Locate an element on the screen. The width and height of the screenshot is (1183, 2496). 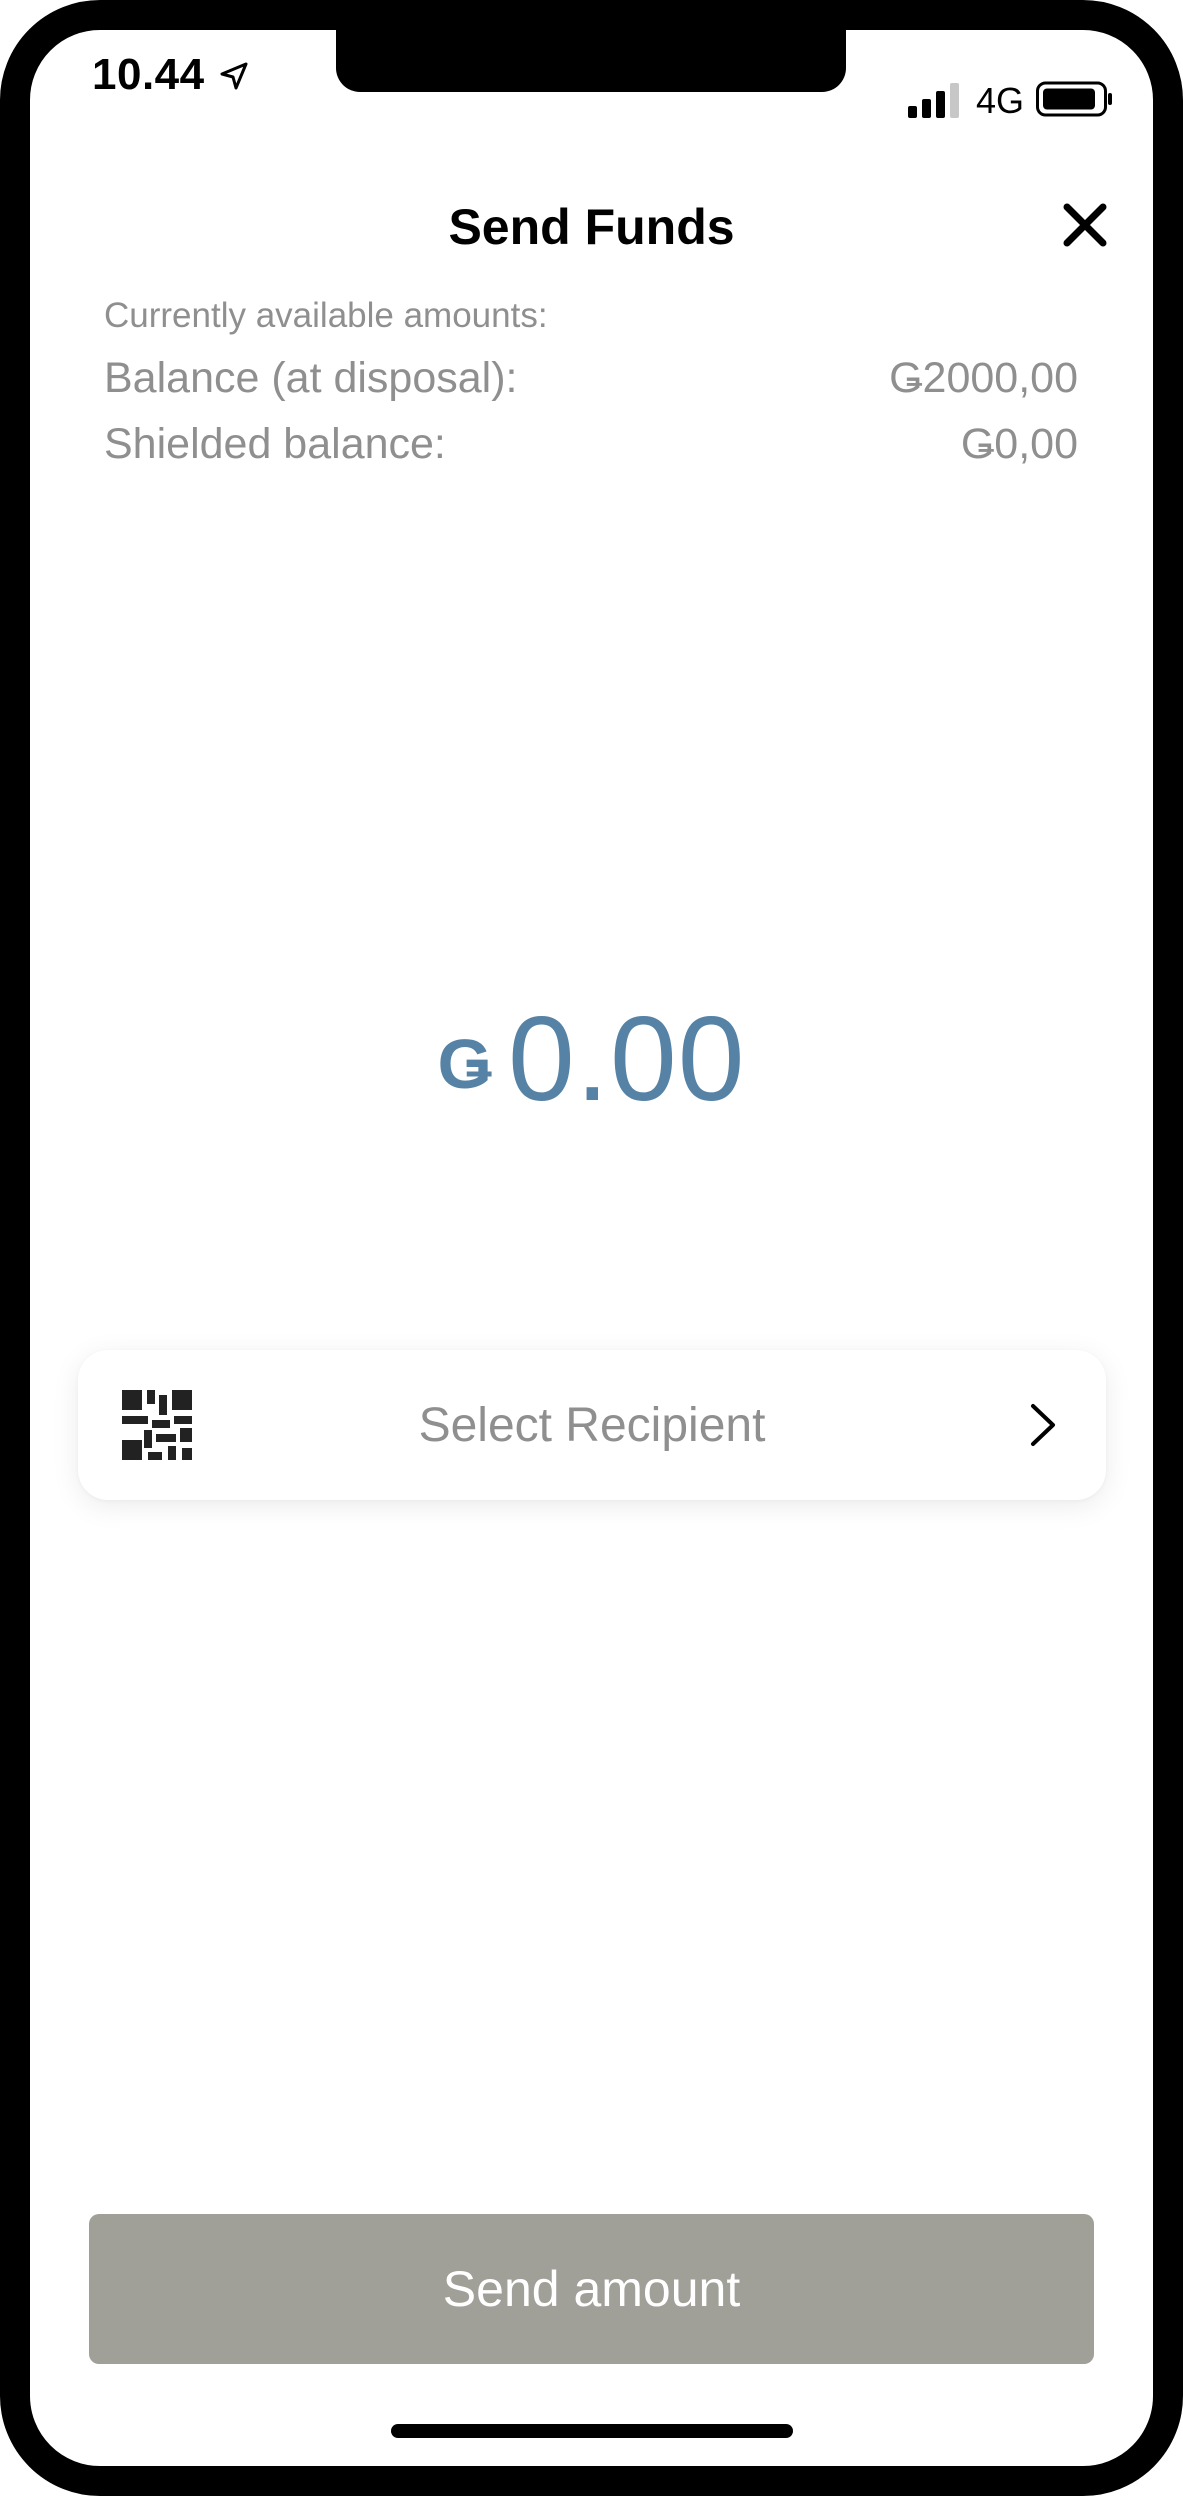
network-type: 4G is located at coordinates (1000, 100).